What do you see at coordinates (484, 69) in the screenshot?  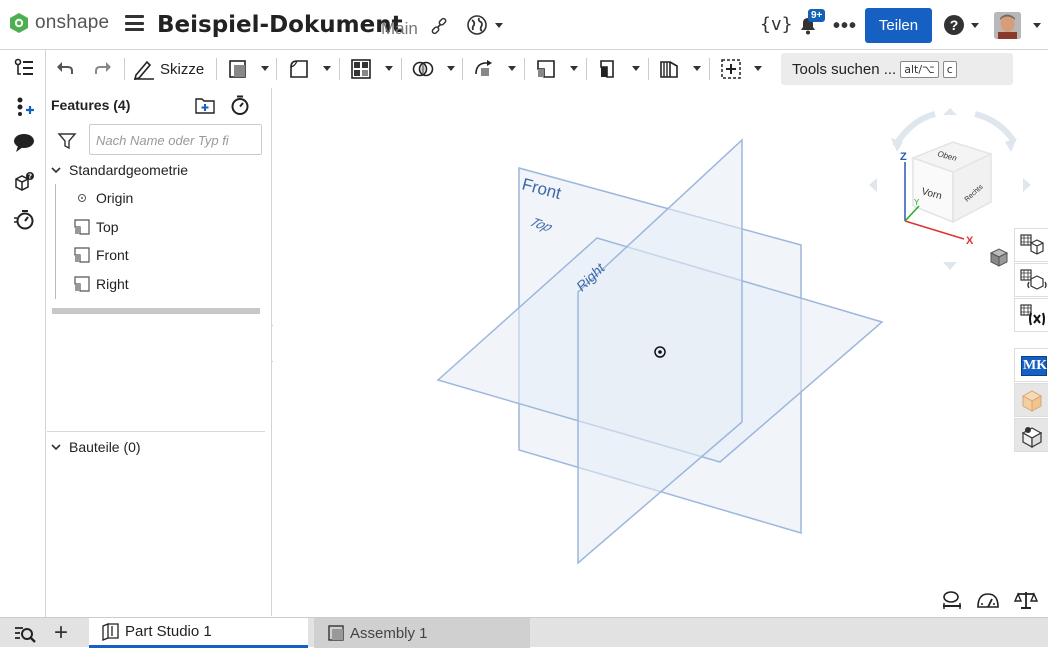 I see `transform-icon` at bounding box center [484, 69].